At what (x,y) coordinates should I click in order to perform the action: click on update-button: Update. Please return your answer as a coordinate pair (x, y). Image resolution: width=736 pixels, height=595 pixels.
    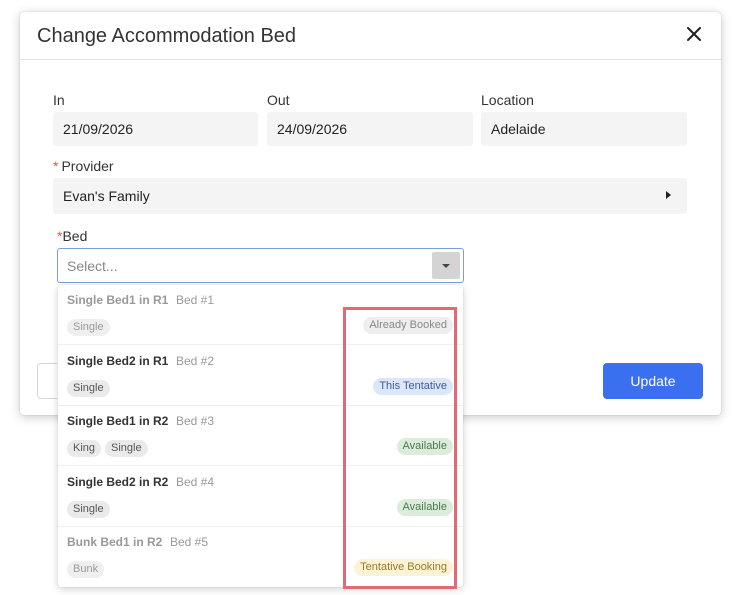
    Looking at the image, I should click on (653, 381).